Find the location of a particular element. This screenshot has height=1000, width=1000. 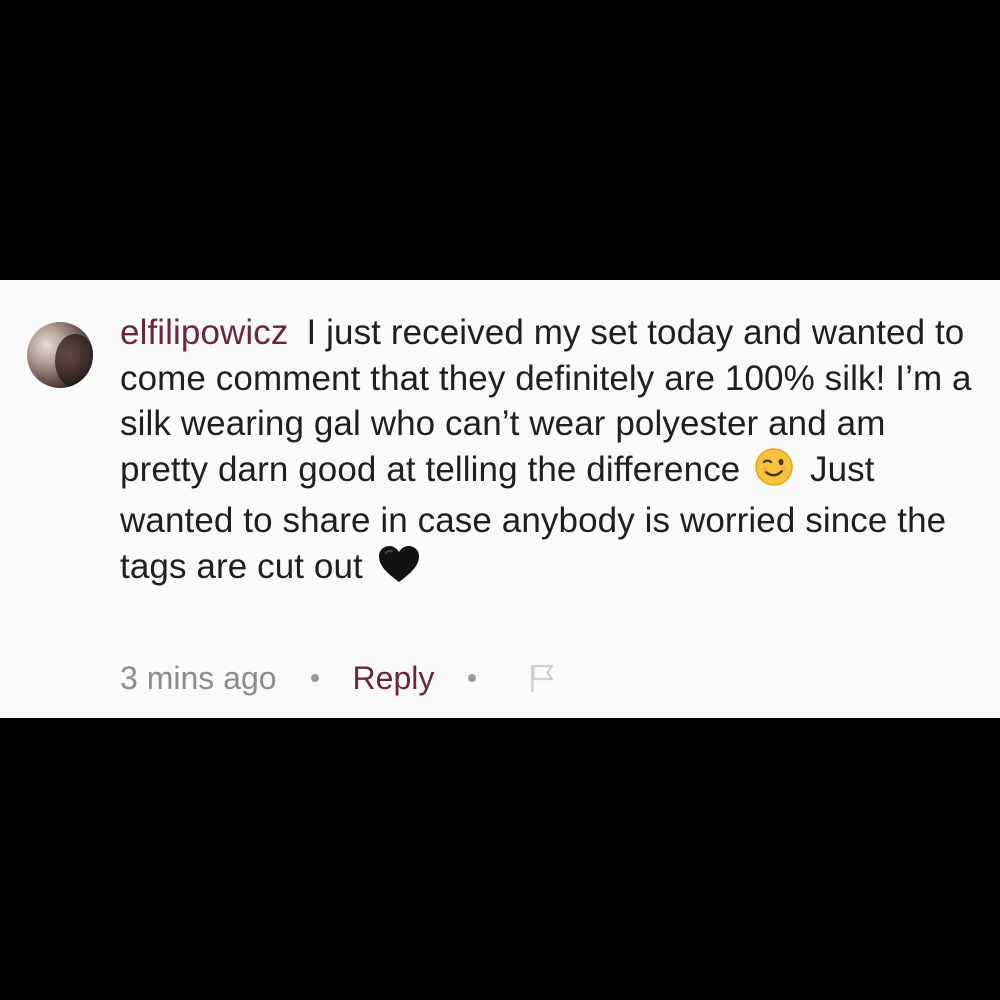

flag-icon is located at coordinates (542, 678).